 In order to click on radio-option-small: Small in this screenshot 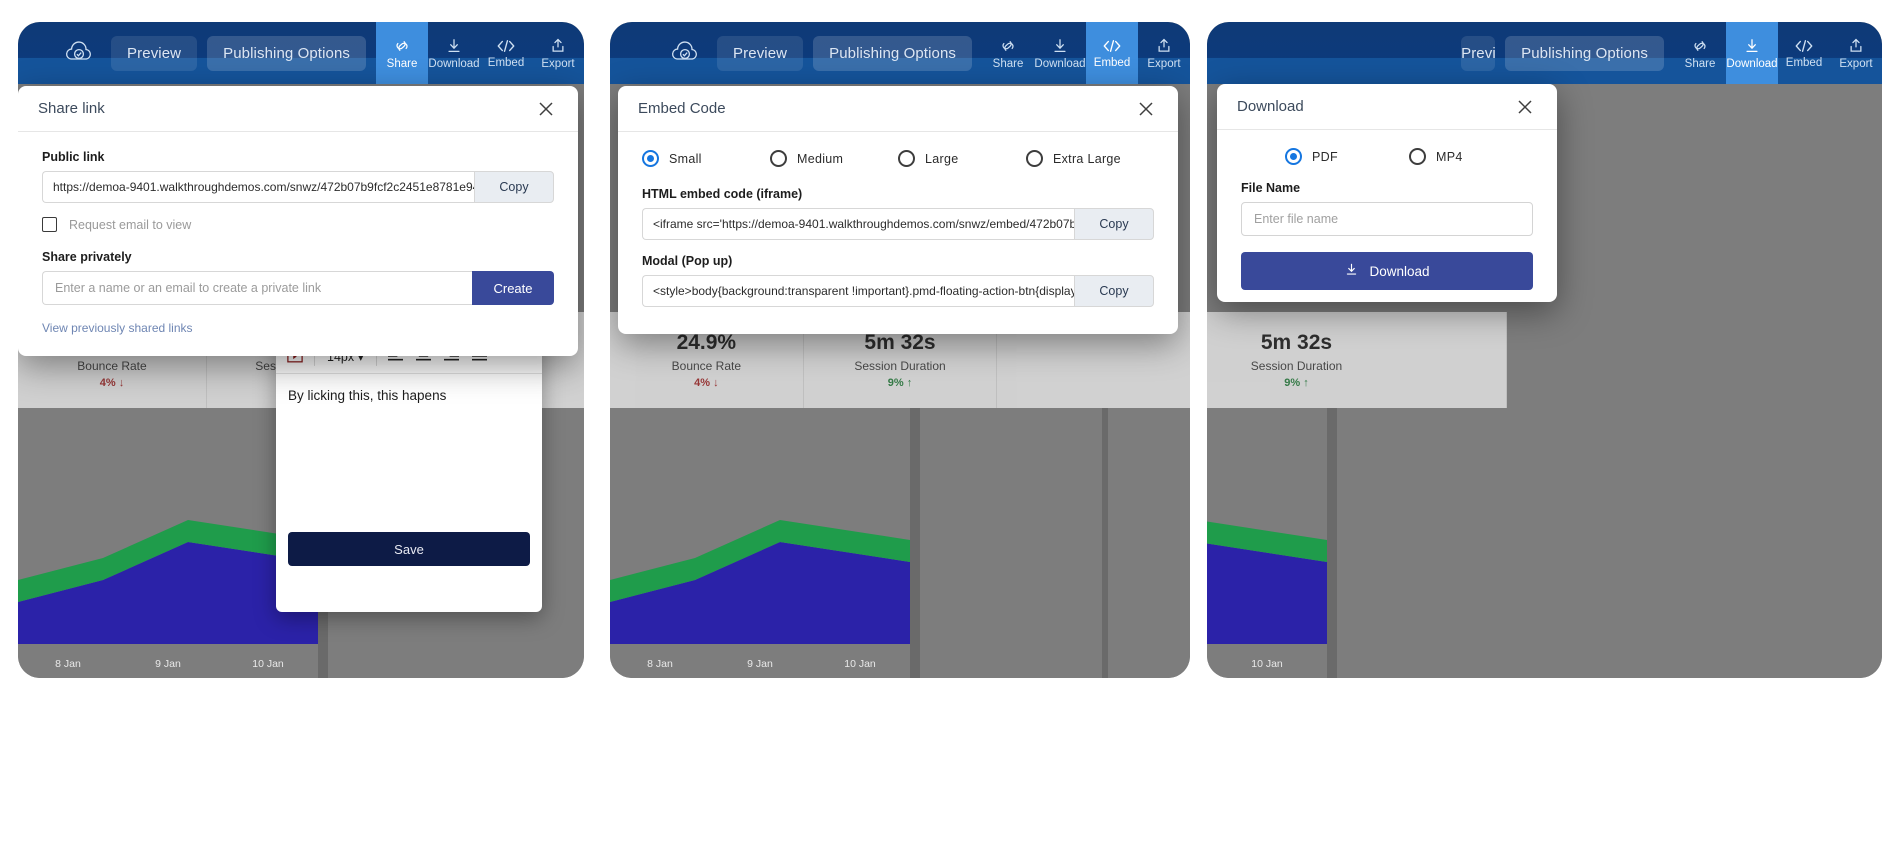, I will do `click(706, 158)`.